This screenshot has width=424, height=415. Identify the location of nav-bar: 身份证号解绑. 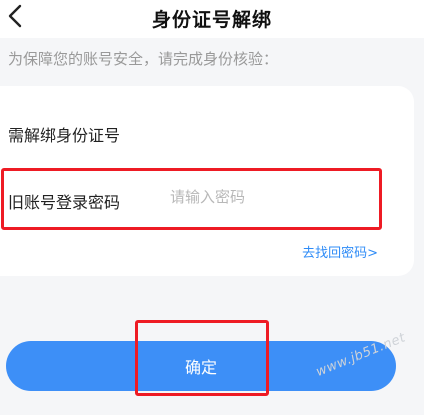
(212, 19).